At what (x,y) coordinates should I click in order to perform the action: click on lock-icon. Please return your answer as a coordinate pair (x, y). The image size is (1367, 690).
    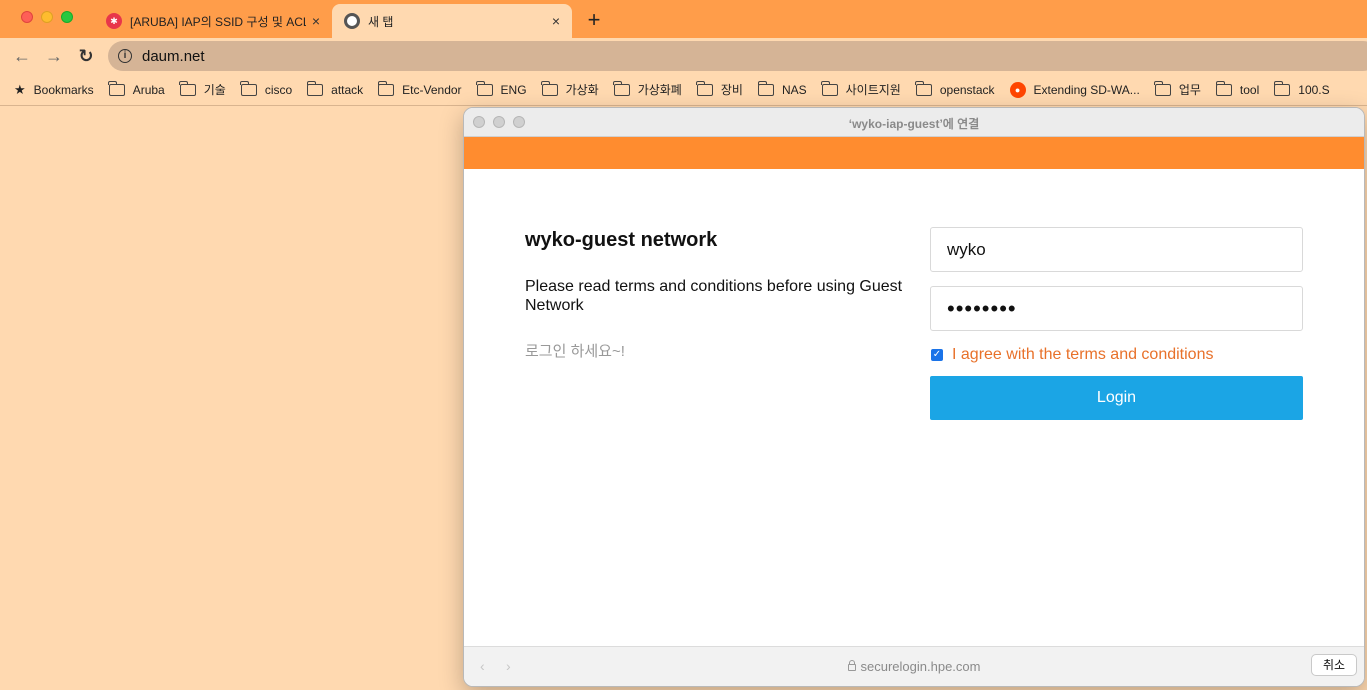
    Looking at the image, I should click on (851, 665).